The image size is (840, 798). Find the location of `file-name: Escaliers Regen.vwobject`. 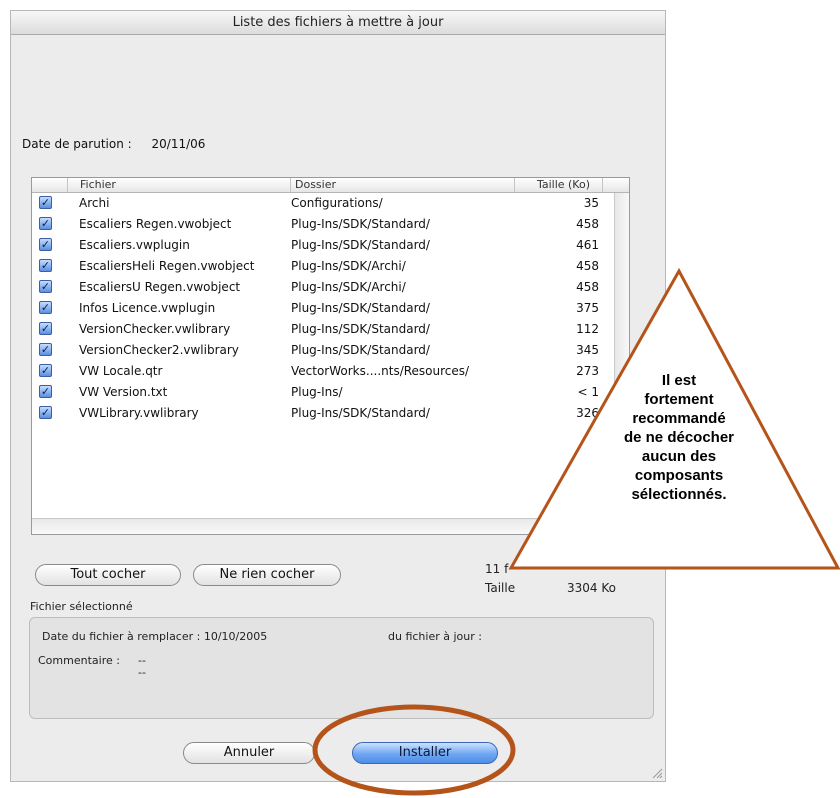

file-name: Escaliers Regen.vwobject is located at coordinates (155, 224).